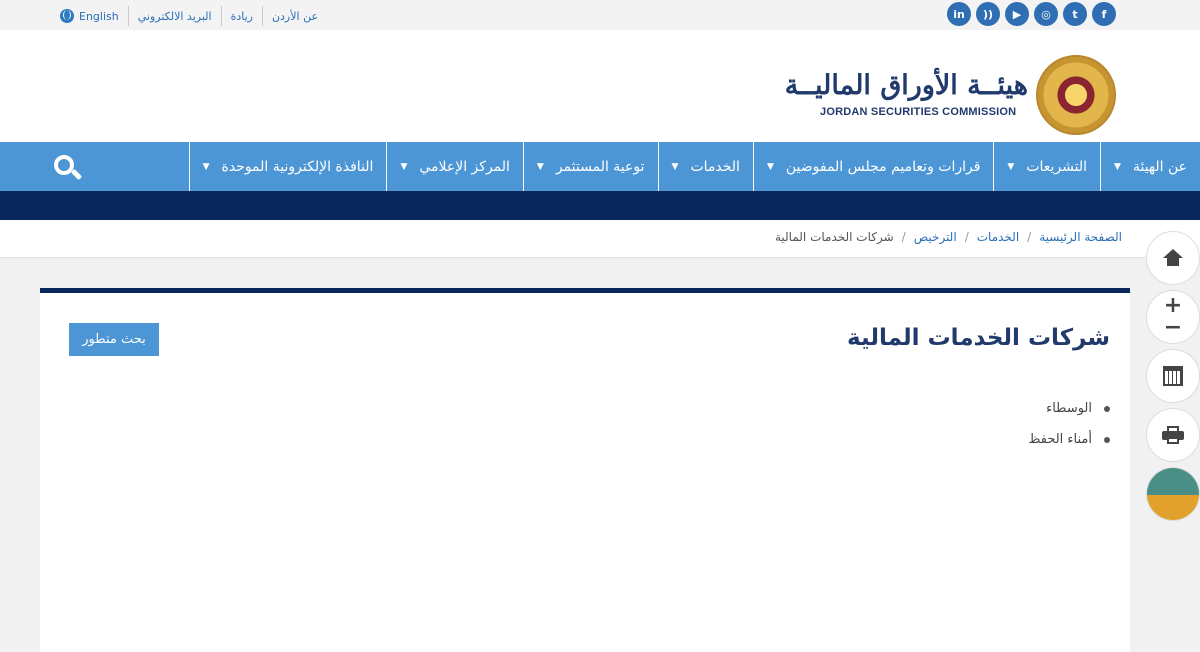 The image size is (1200, 652). Describe the element at coordinates (935, 237) in the screenshot. I see `breadcrumb-licensing: الترخيص` at that location.